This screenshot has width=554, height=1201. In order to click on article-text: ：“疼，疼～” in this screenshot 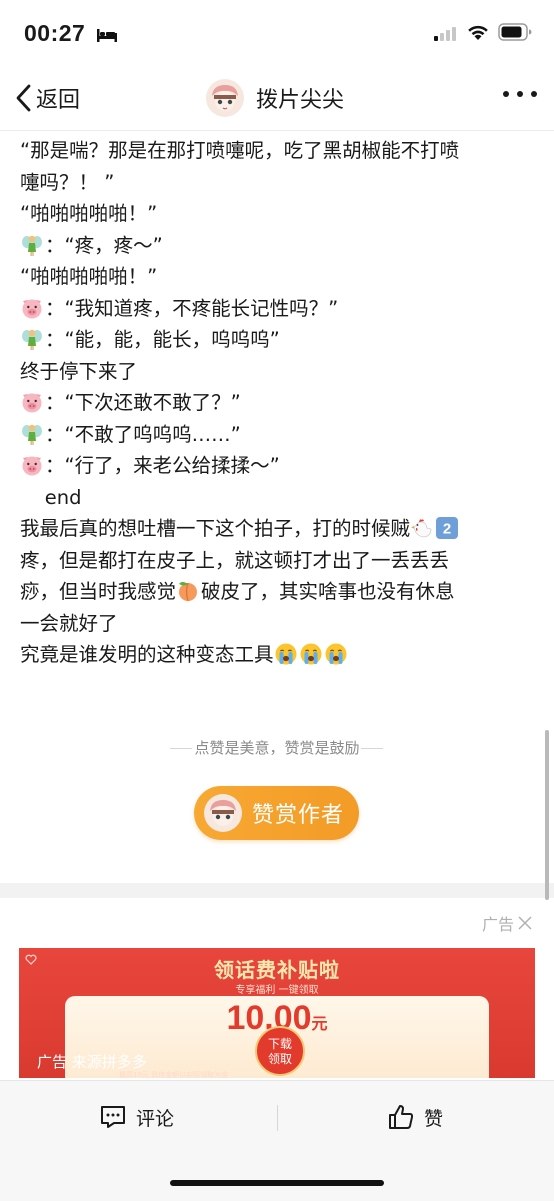, I will do `click(104, 245)`.